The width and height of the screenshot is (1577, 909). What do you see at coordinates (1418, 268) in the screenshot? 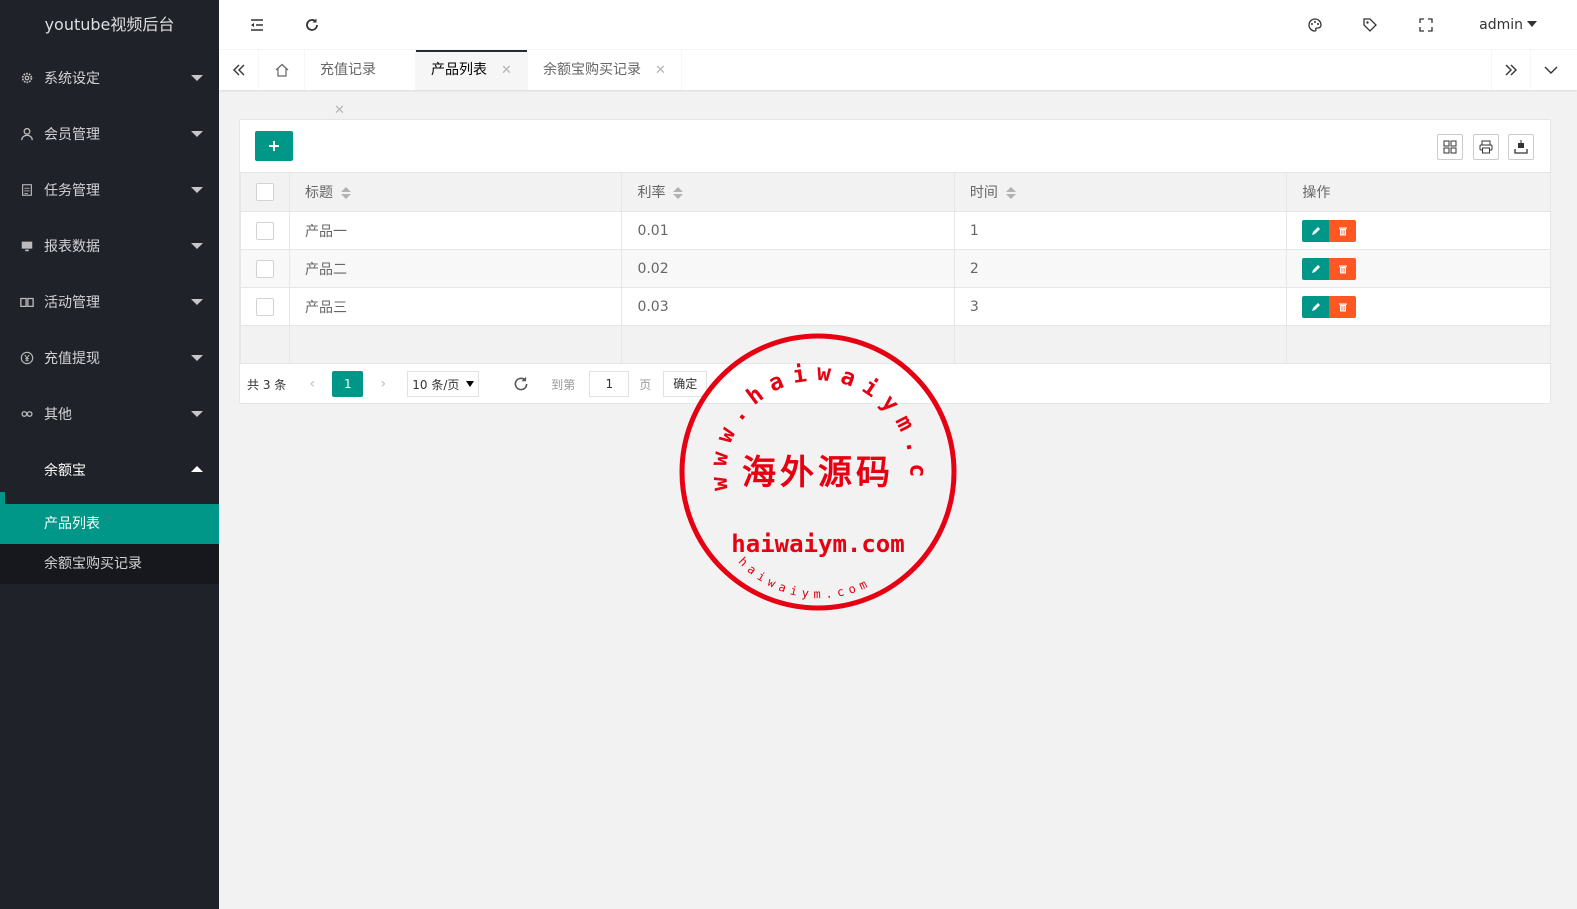
I see `cell-actions` at bounding box center [1418, 268].